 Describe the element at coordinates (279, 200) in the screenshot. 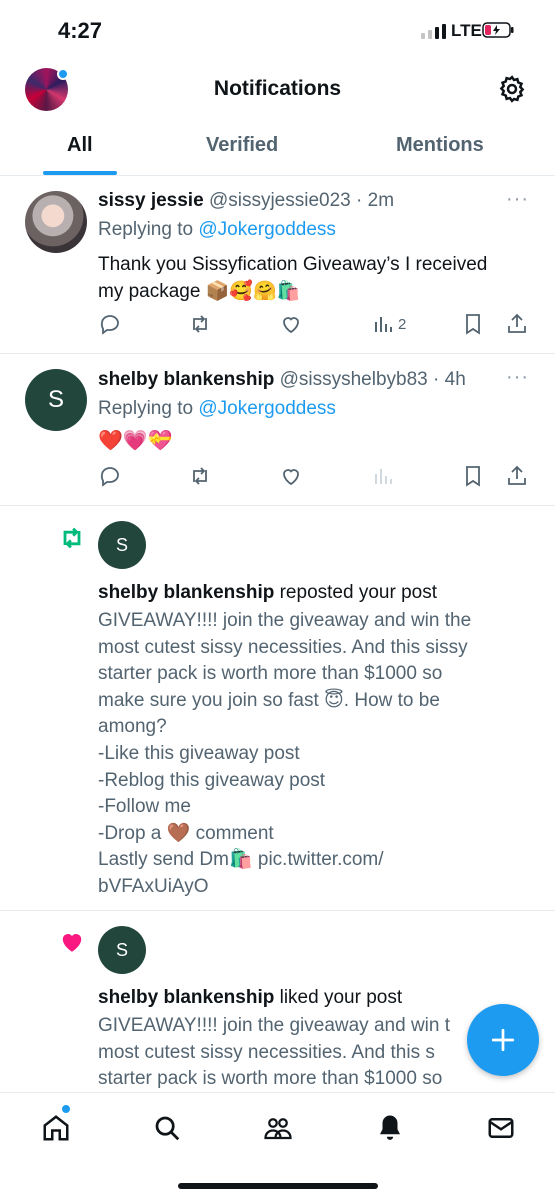

I see `handle: @sissyjessie023` at that location.